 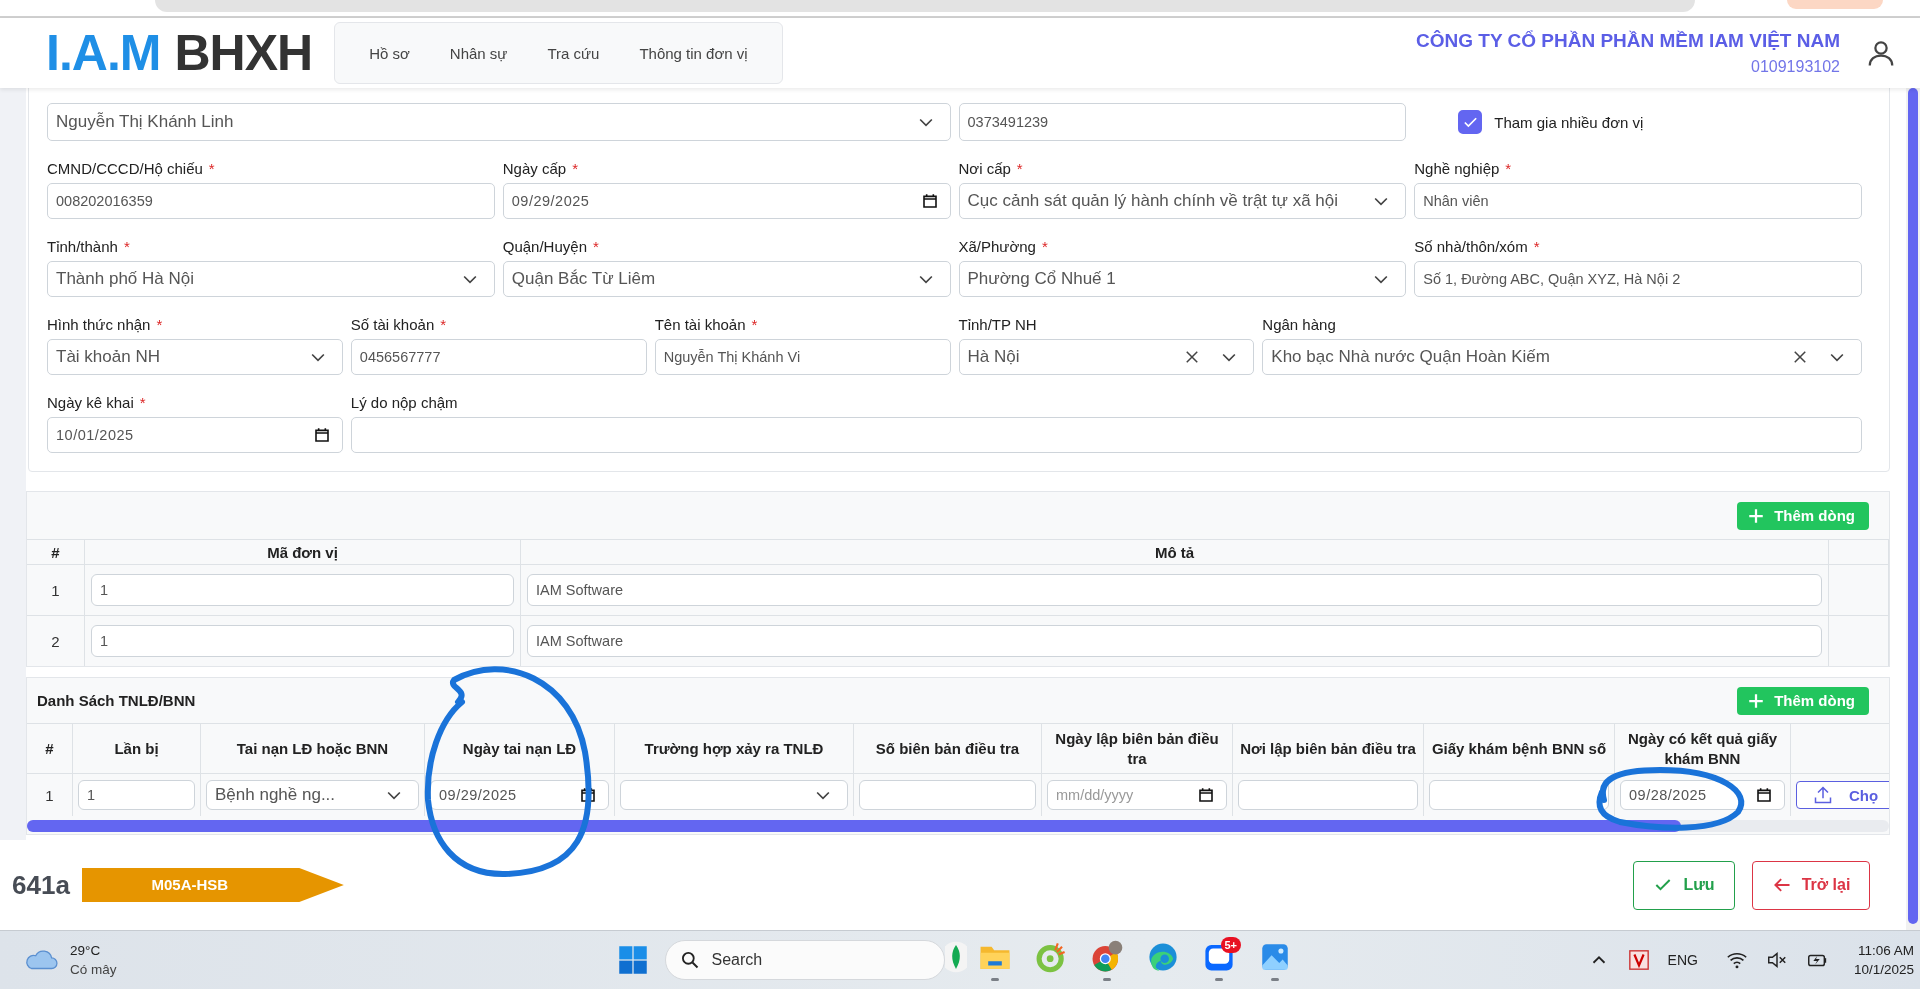 I want to click on company-name: CÔNG TY CỔ PHẦN PHẦN MỀM IAM VIỆT NAM, so click(x=1628, y=41).